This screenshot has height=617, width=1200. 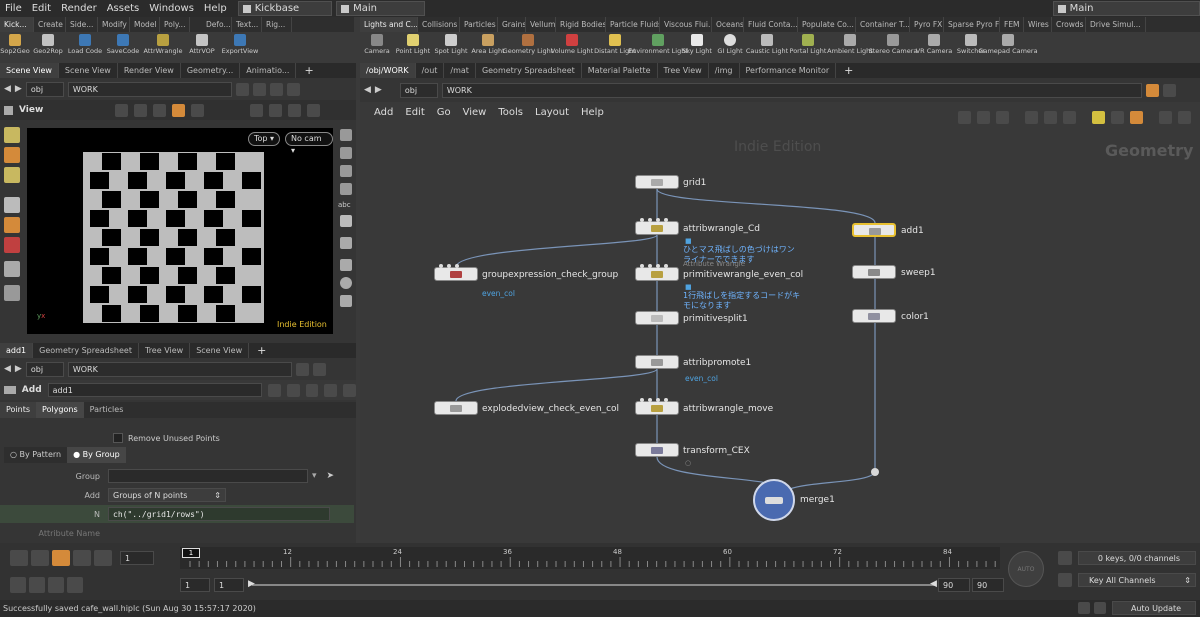 I want to click on lighting-icon, so click(x=314, y=110).